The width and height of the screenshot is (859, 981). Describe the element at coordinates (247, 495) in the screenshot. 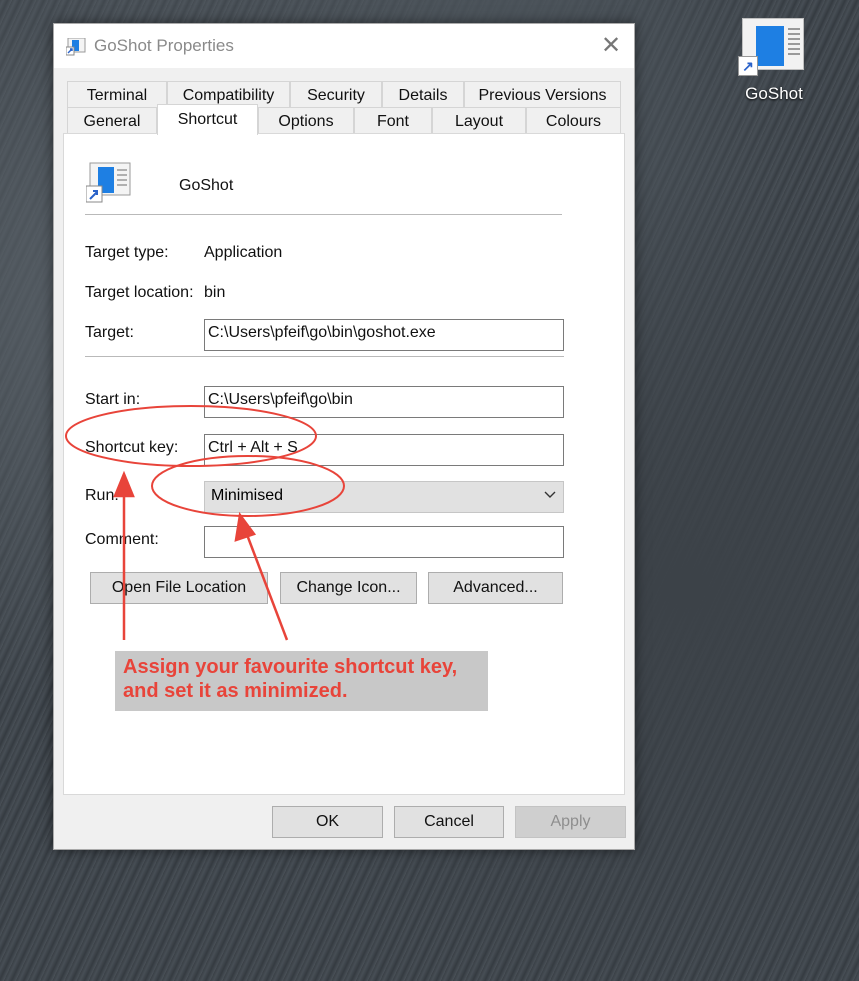

I see `run-select-value: Minimised` at that location.